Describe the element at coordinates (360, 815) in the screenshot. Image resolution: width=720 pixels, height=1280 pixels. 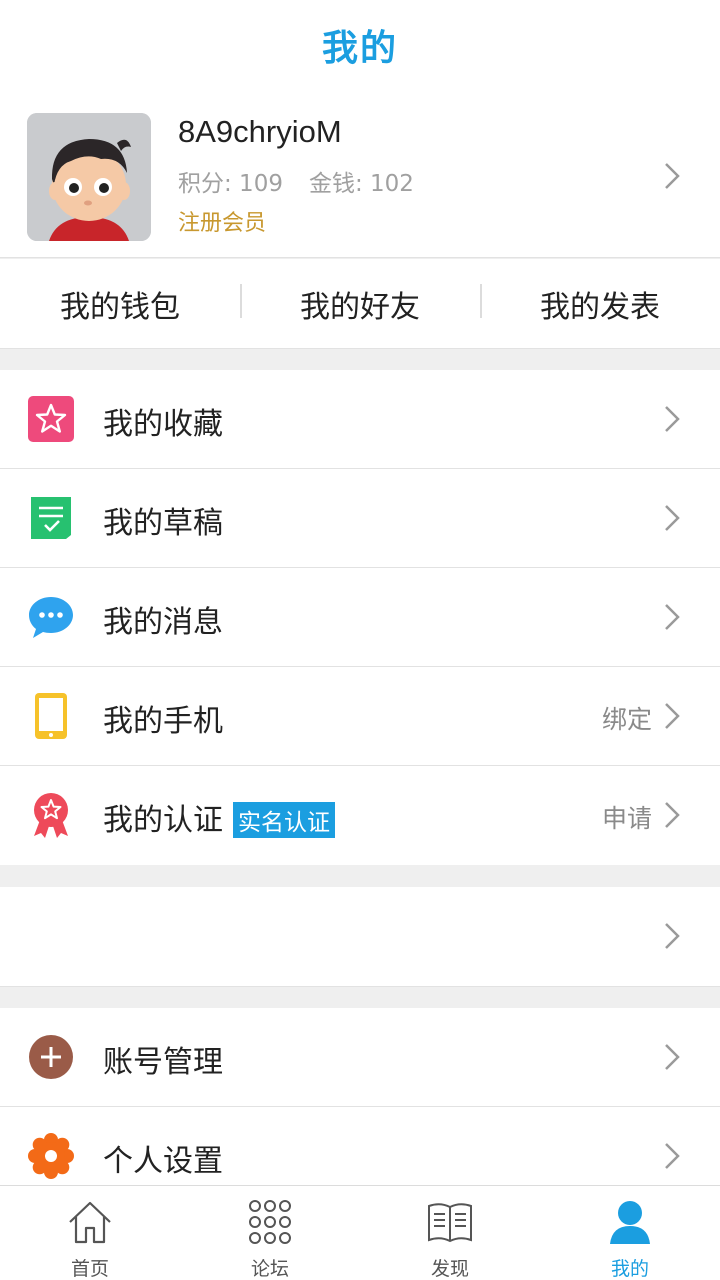
I see `menu-item-verification: 我的认证 实名认证 申请` at that location.